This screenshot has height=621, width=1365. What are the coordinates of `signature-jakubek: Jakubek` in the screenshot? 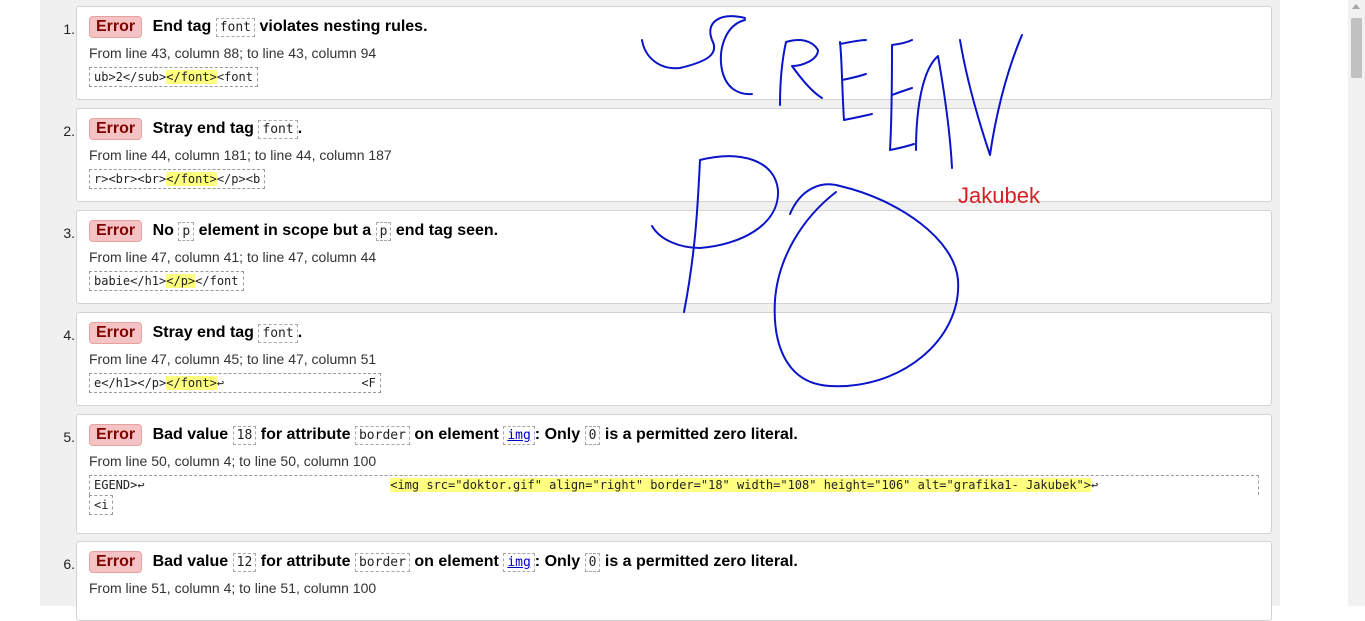 It's located at (999, 195).